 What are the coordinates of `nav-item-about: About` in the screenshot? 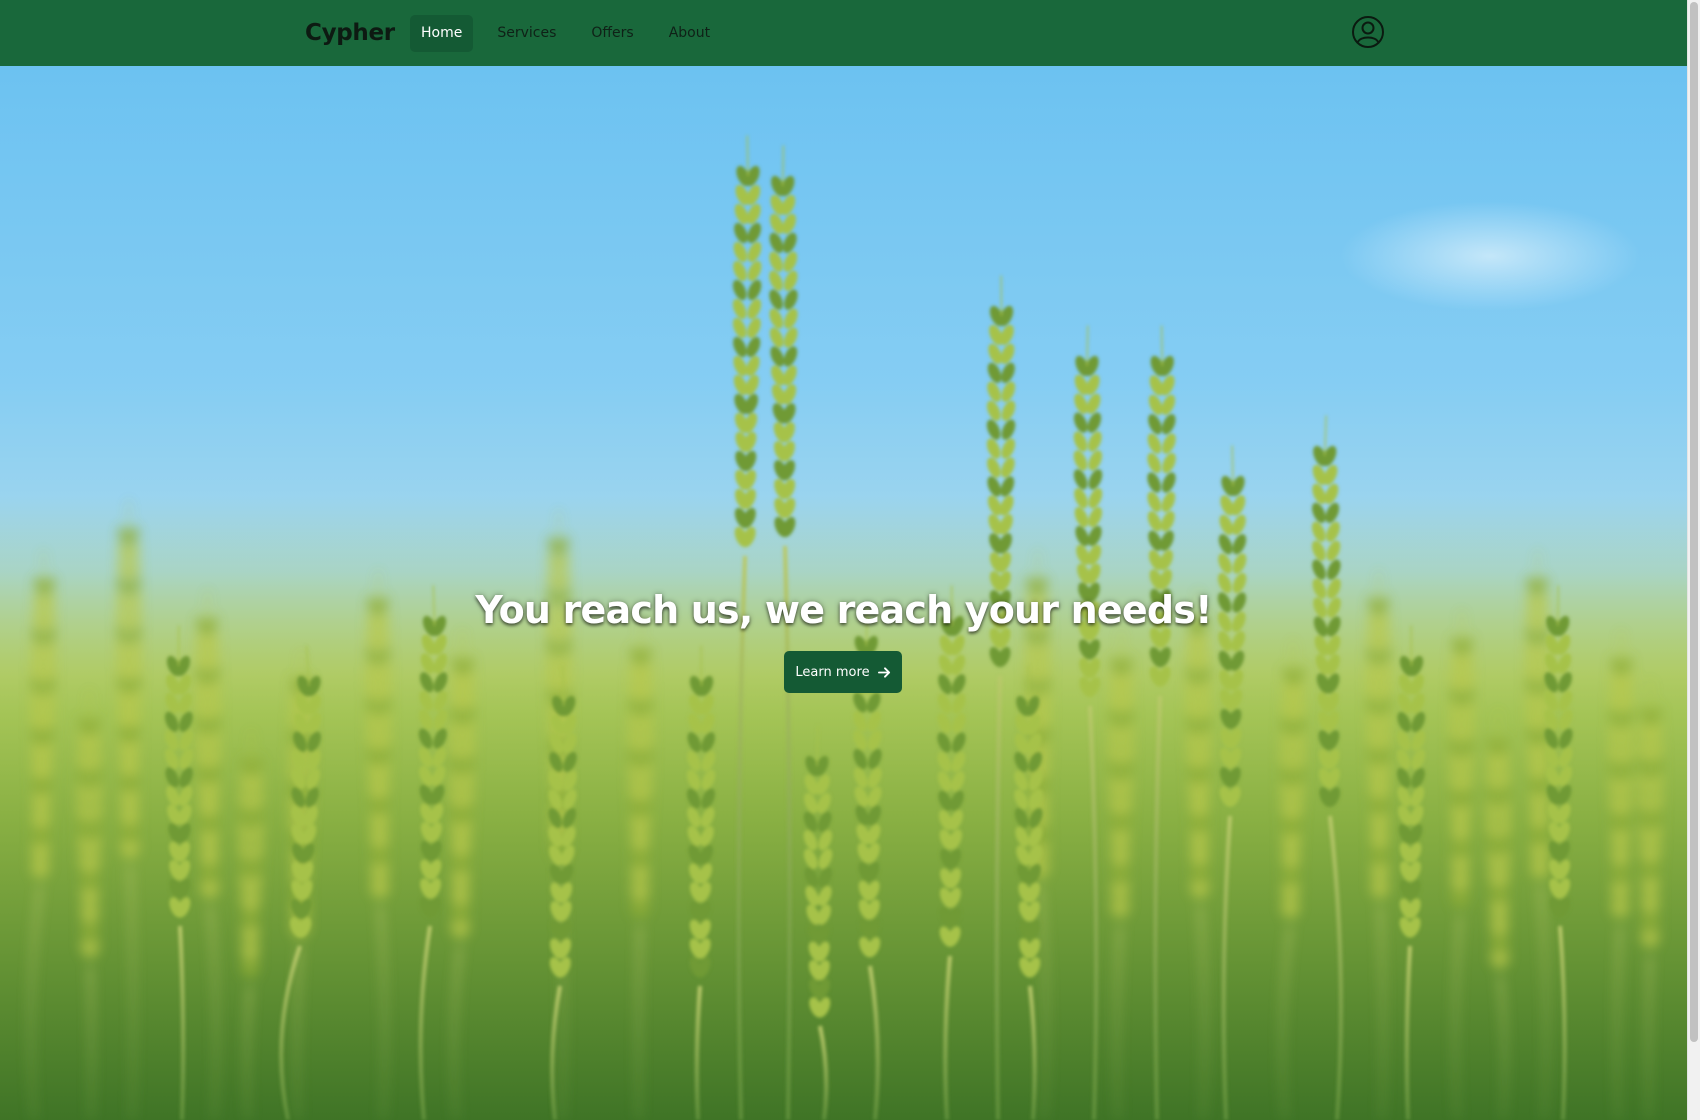 It's located at (689, 33).